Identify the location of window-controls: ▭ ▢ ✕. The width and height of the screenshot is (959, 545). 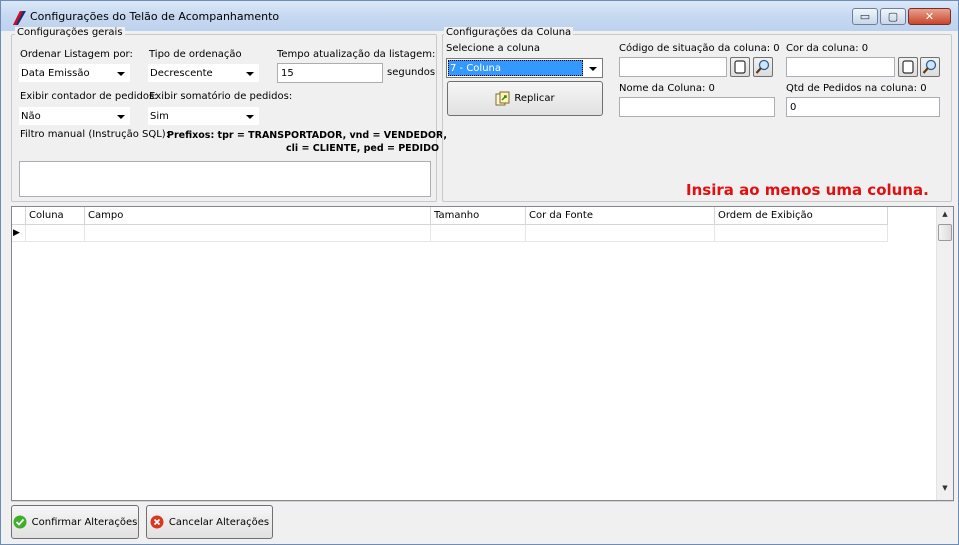
(900, 16).